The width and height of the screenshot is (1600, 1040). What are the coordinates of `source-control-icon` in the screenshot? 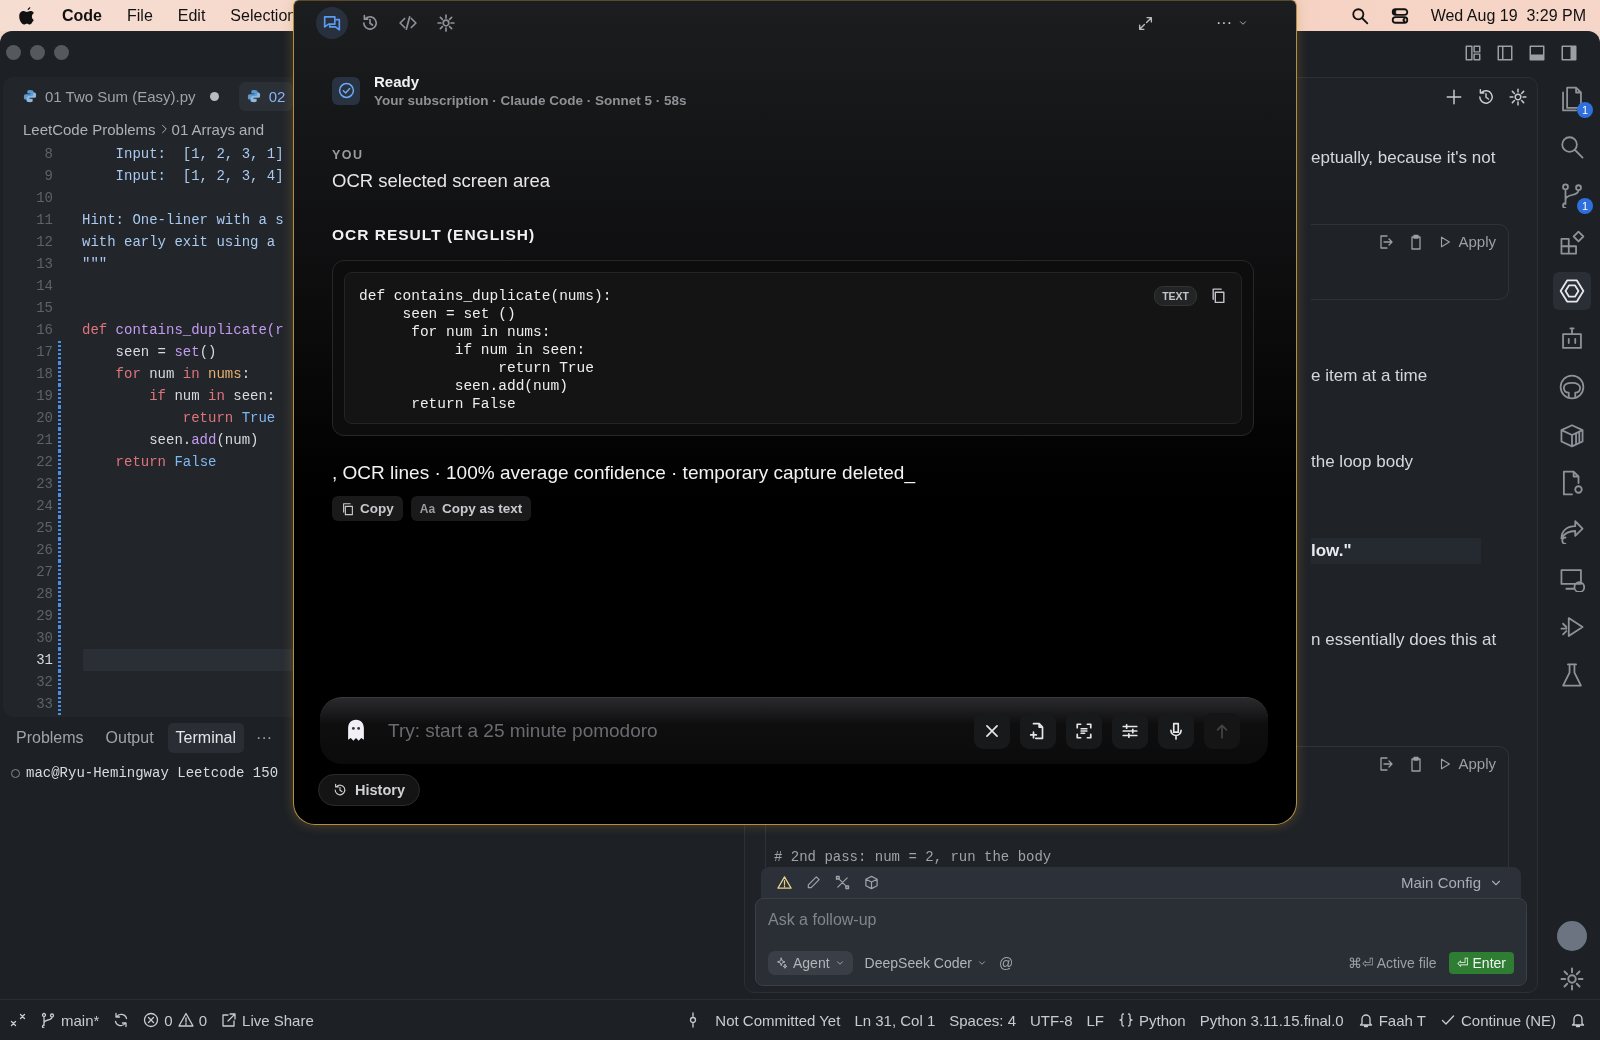 It's located at (1572, 195).